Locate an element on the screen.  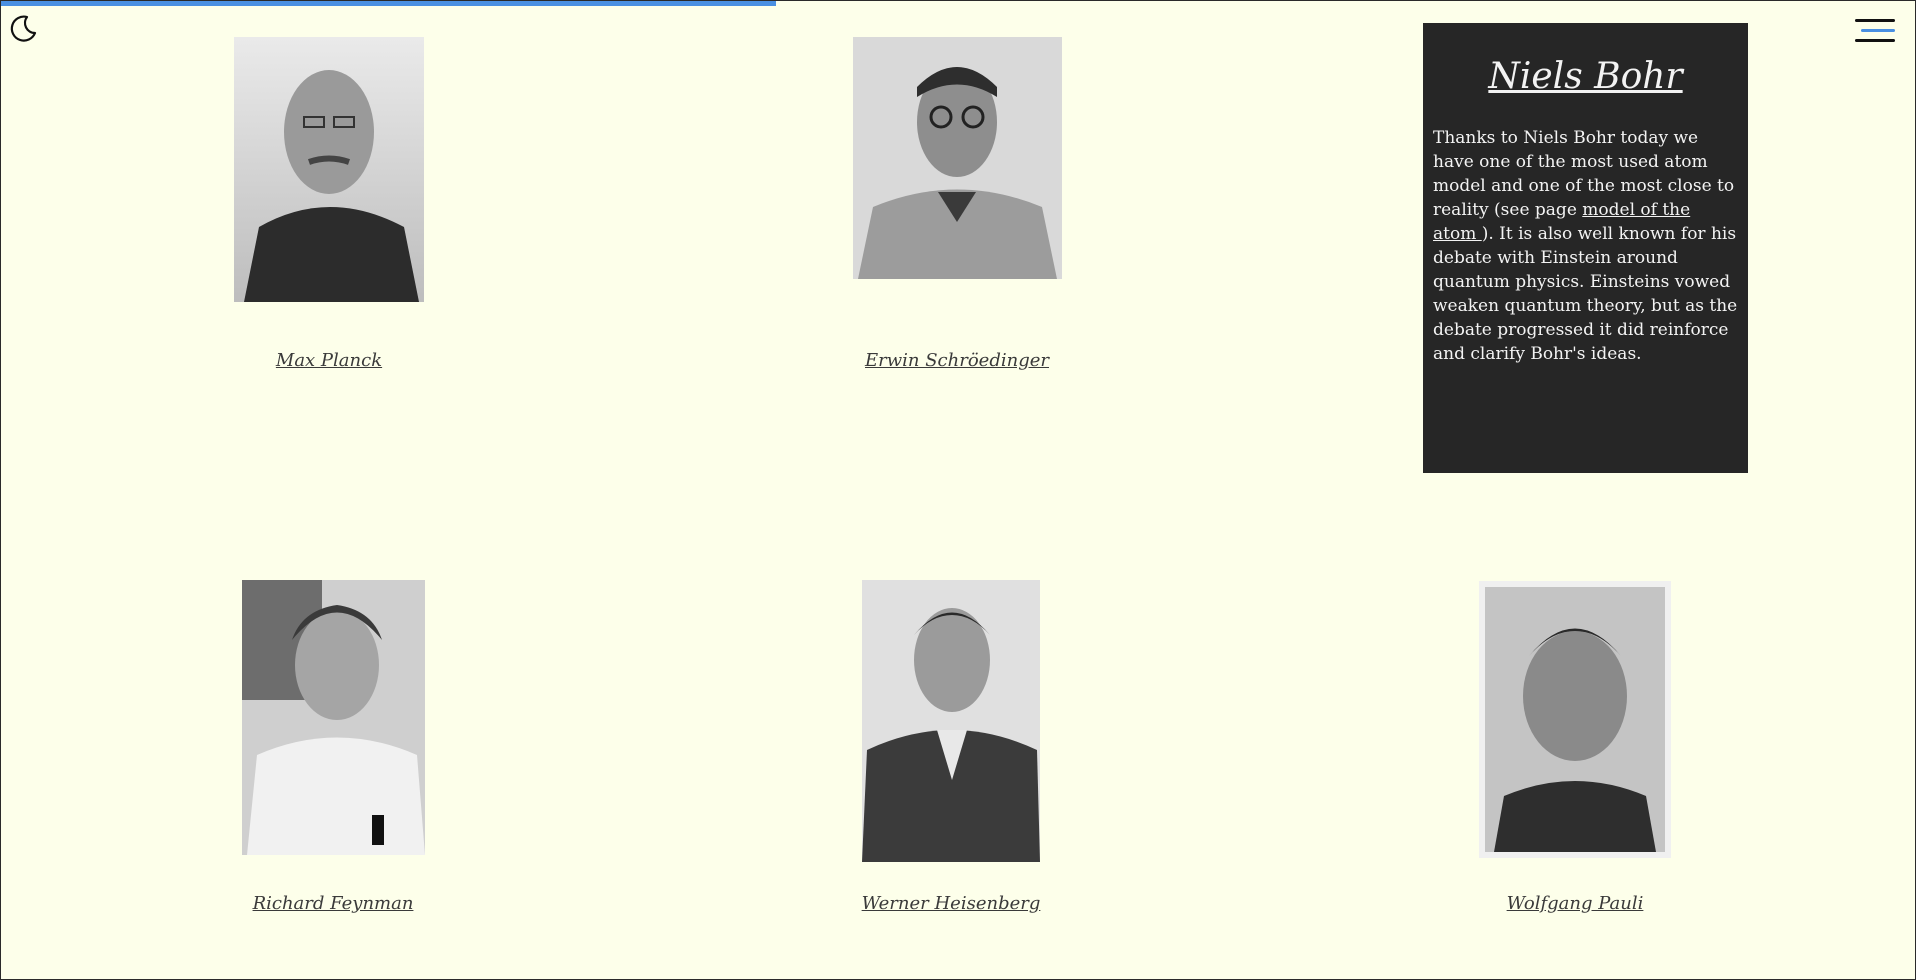
moon-icon is located at coordinates (23, 28).